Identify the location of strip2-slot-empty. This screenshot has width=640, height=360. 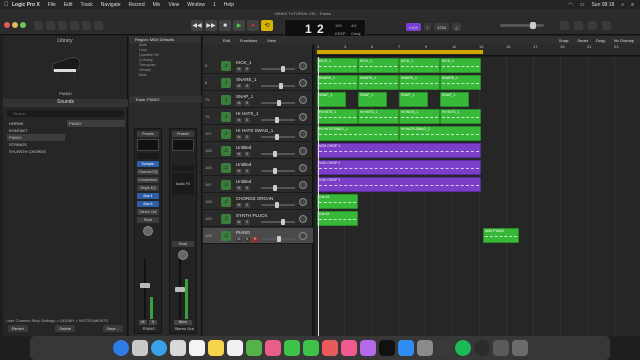
(183, 168).